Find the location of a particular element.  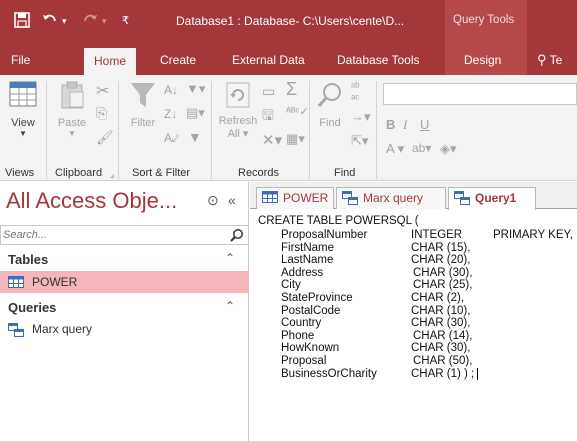

format-painter-icon: 🖌 is located at coordinates (105, 137).